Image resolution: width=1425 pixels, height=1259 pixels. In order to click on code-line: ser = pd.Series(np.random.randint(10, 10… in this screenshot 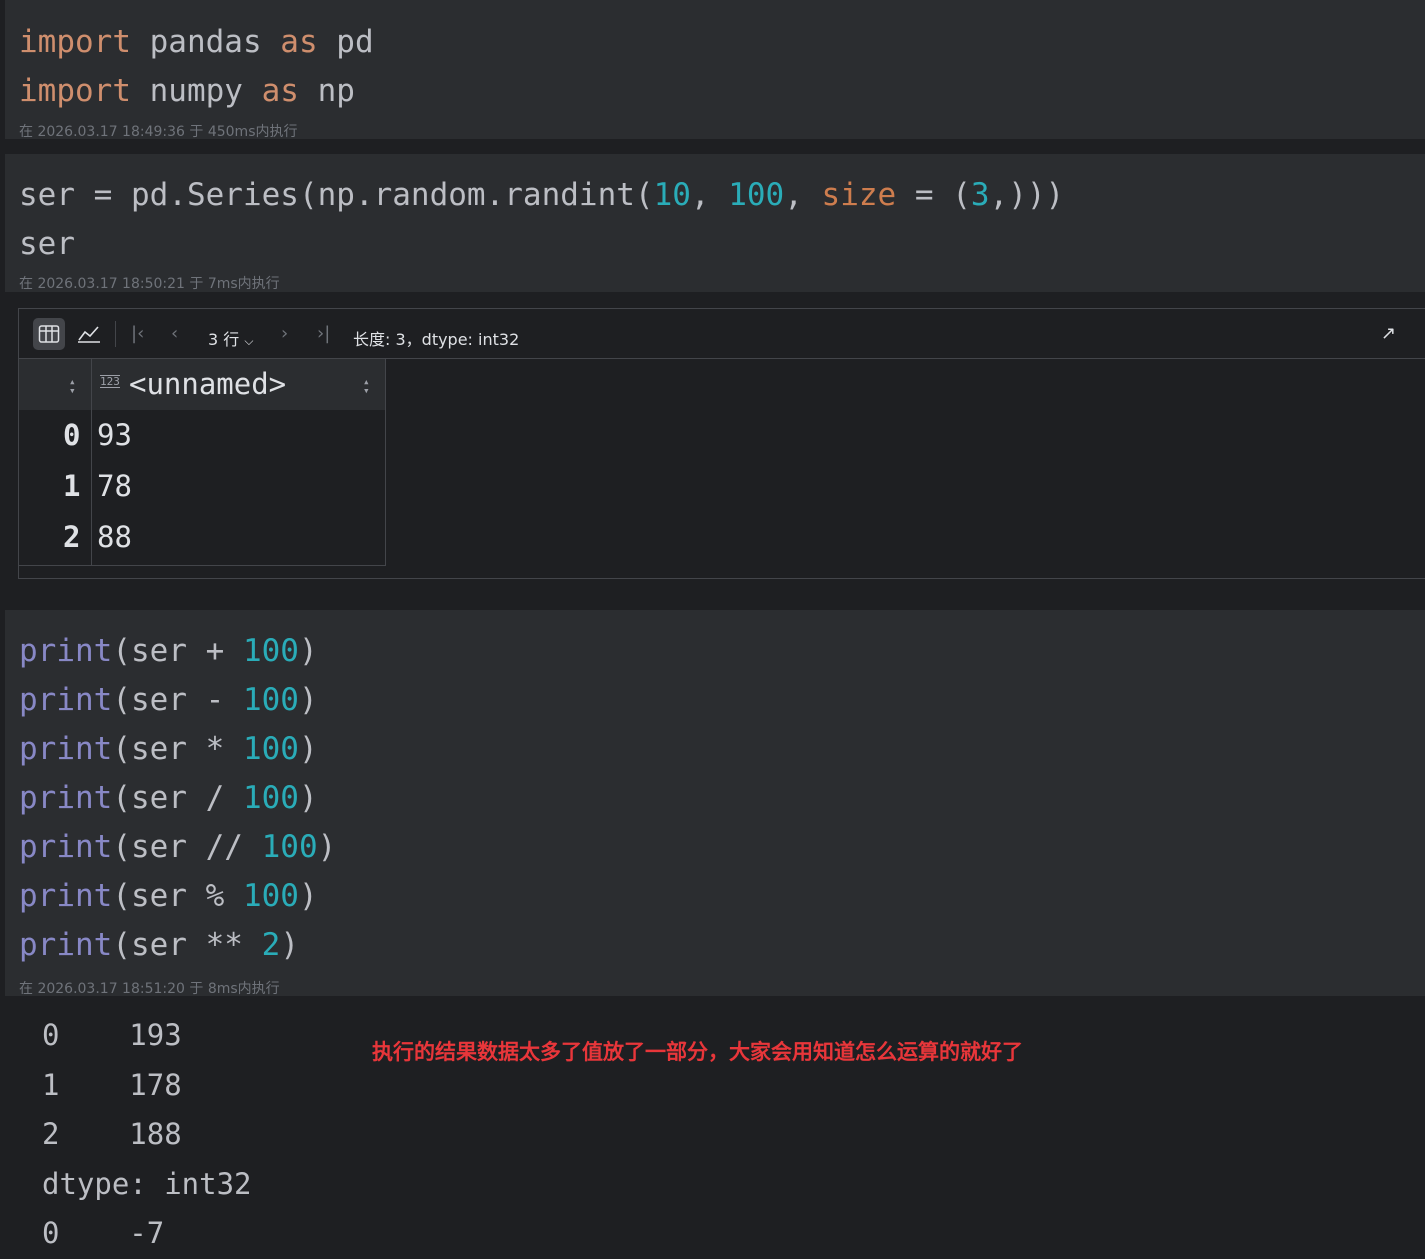, I will do `click(541, 195)`.